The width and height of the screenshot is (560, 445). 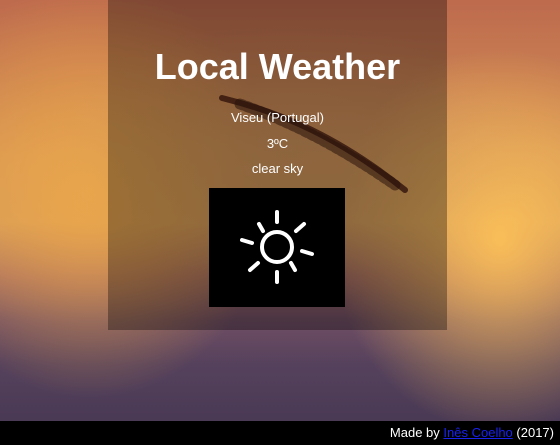 I want to click on weather-description: clear sky, so click(x=277, y=168).